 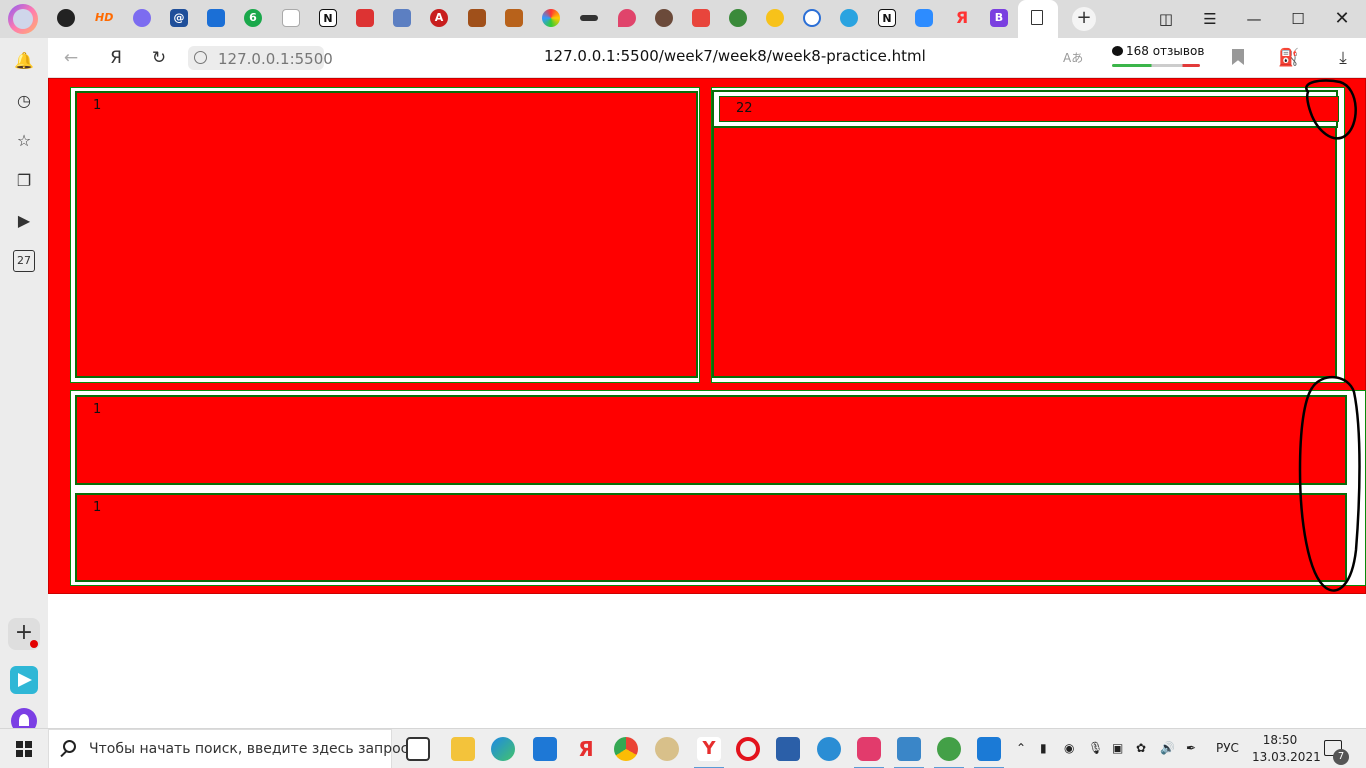 What do you see at coordinates (1073, 57) in the screenshot?
I see `translate-icon: Aあ` at bounding box center [1073, 57].